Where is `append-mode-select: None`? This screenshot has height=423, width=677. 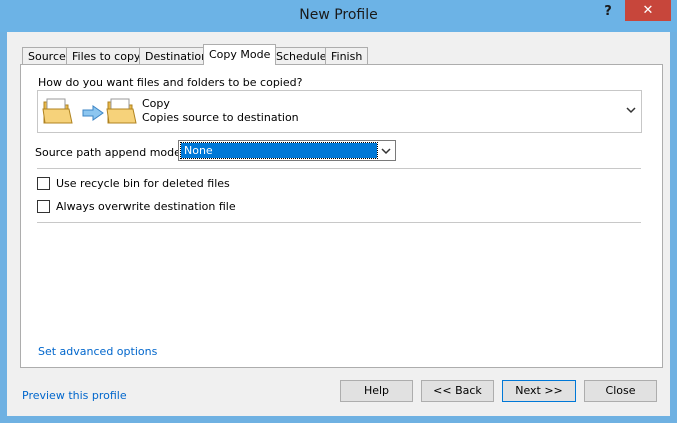
append-mode-select: None is located at coordinates (287, 150).